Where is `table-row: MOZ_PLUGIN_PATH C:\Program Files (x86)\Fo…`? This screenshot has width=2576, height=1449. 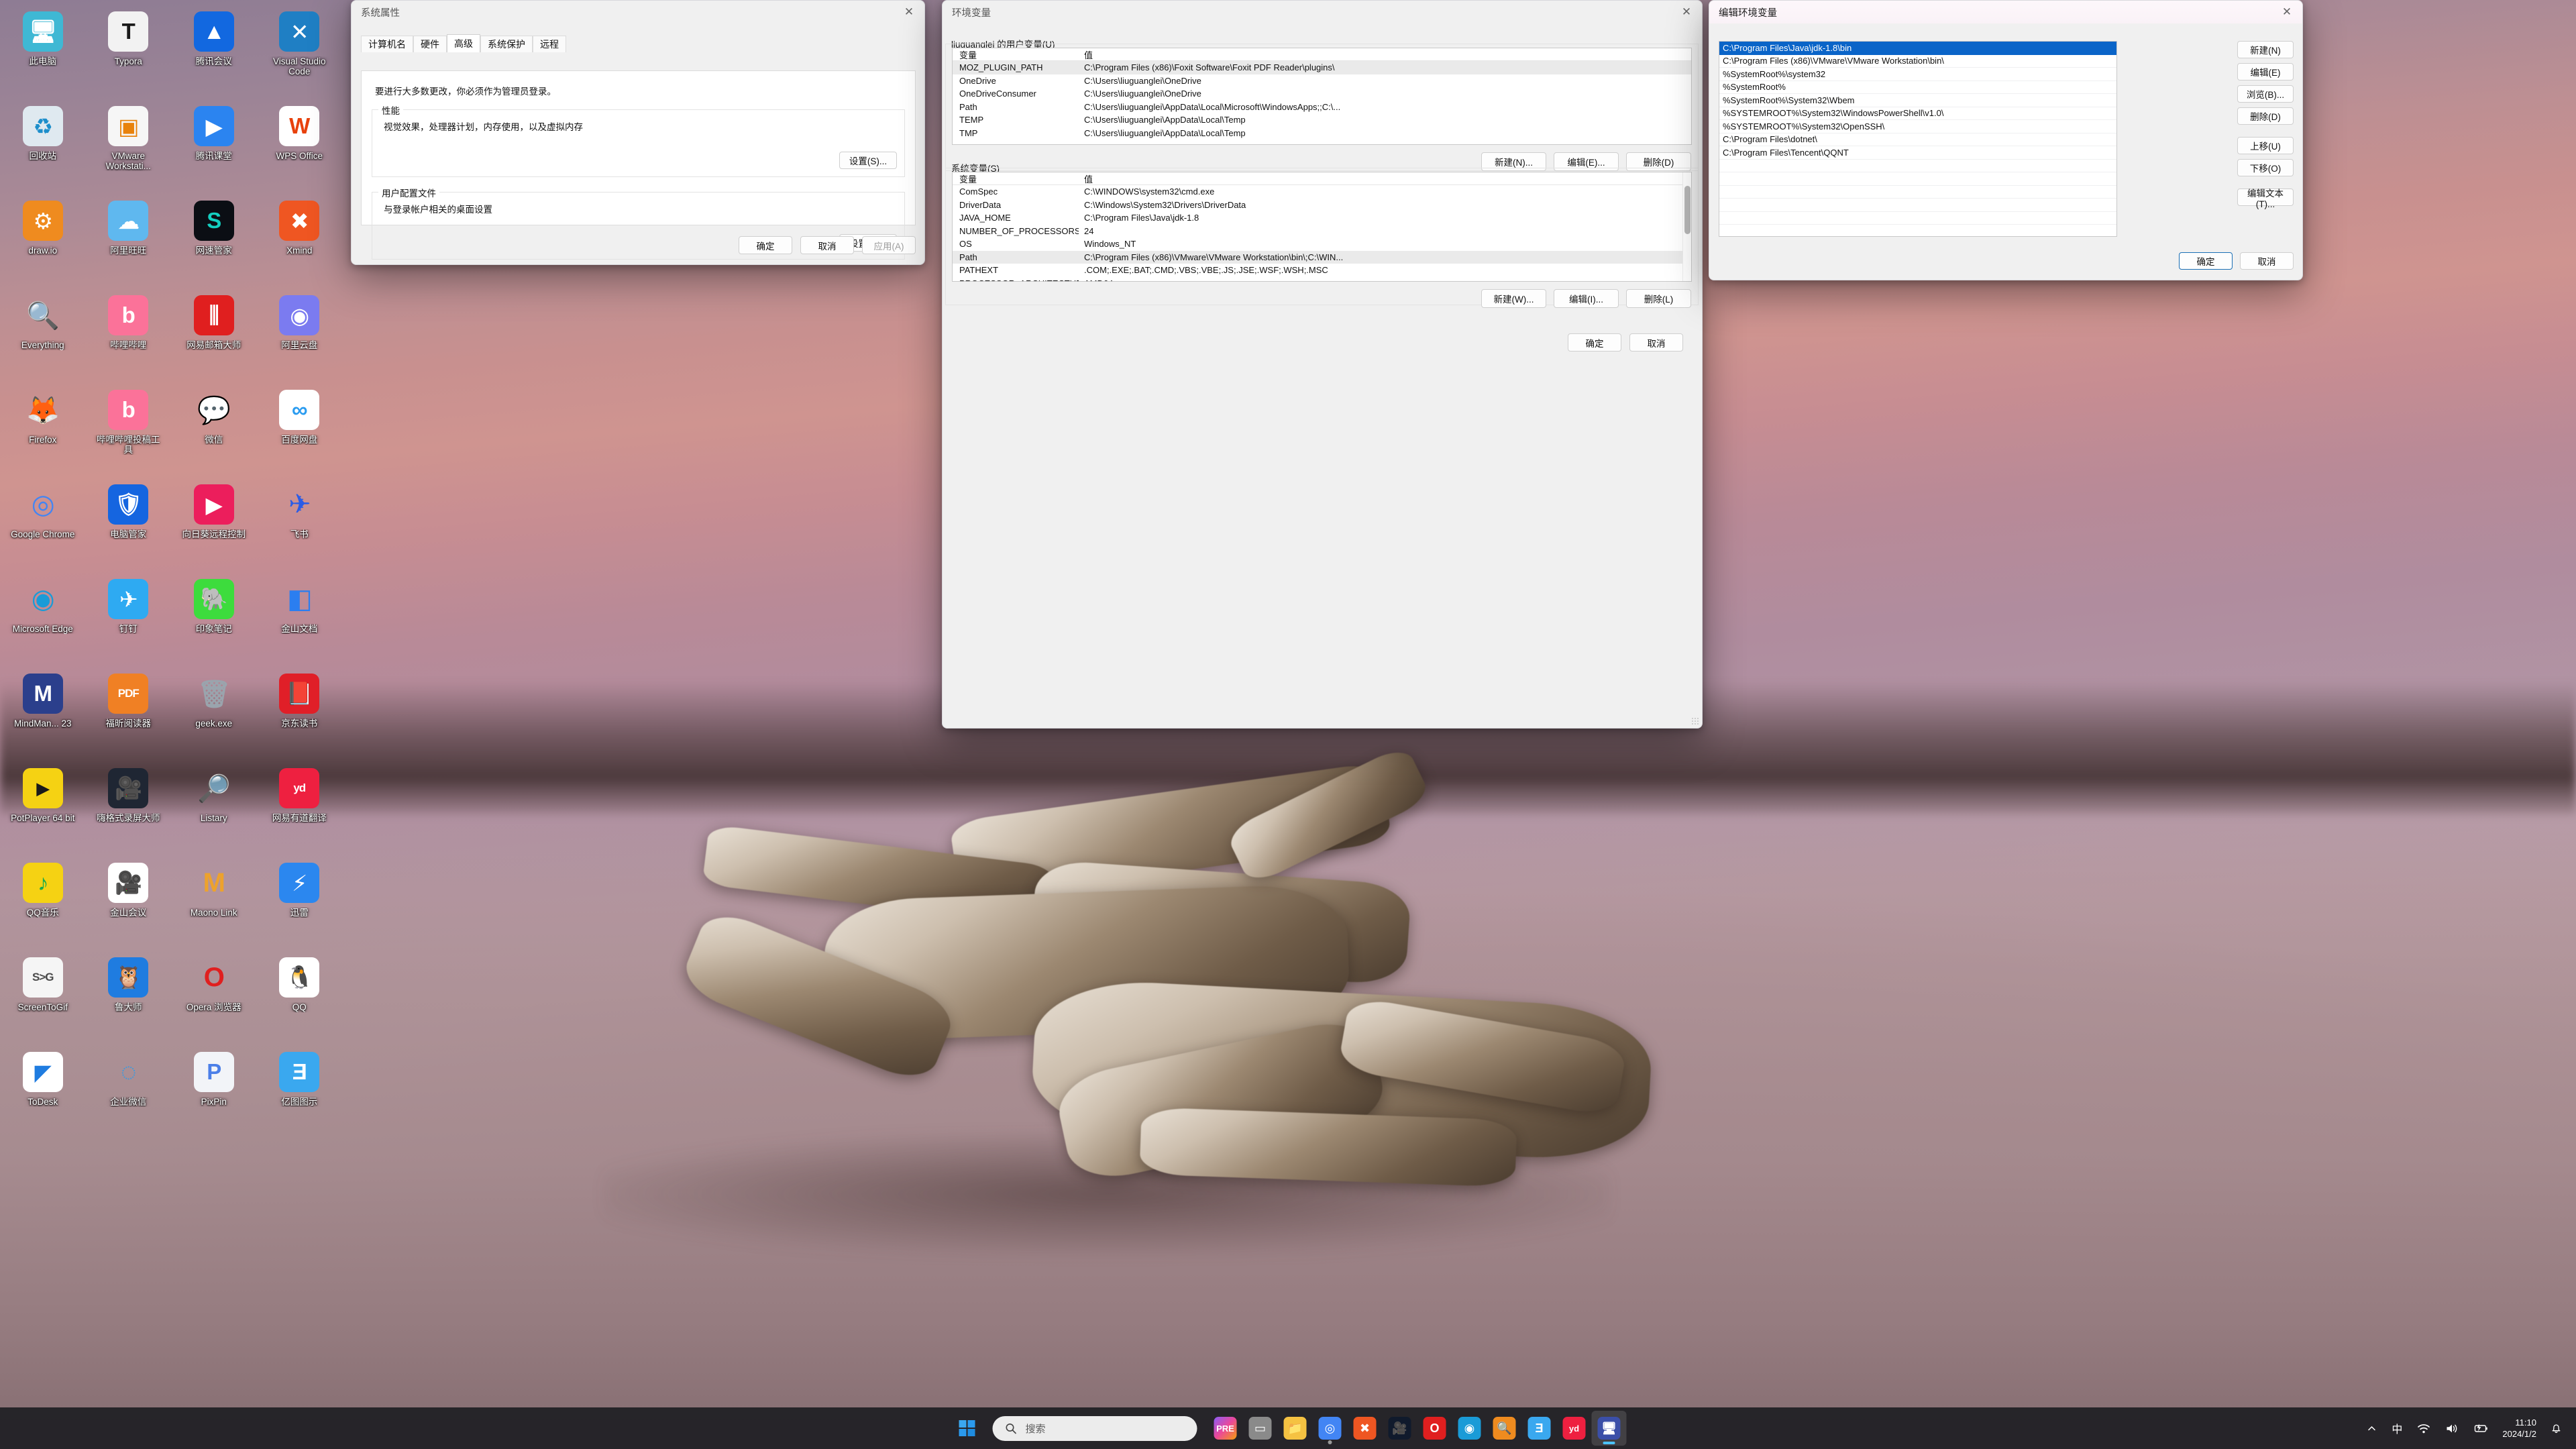
table-row: MOZ_PLUGIN_PATH C:\Program Files (x86)\Fo… is located at coordinates (1322, 67).